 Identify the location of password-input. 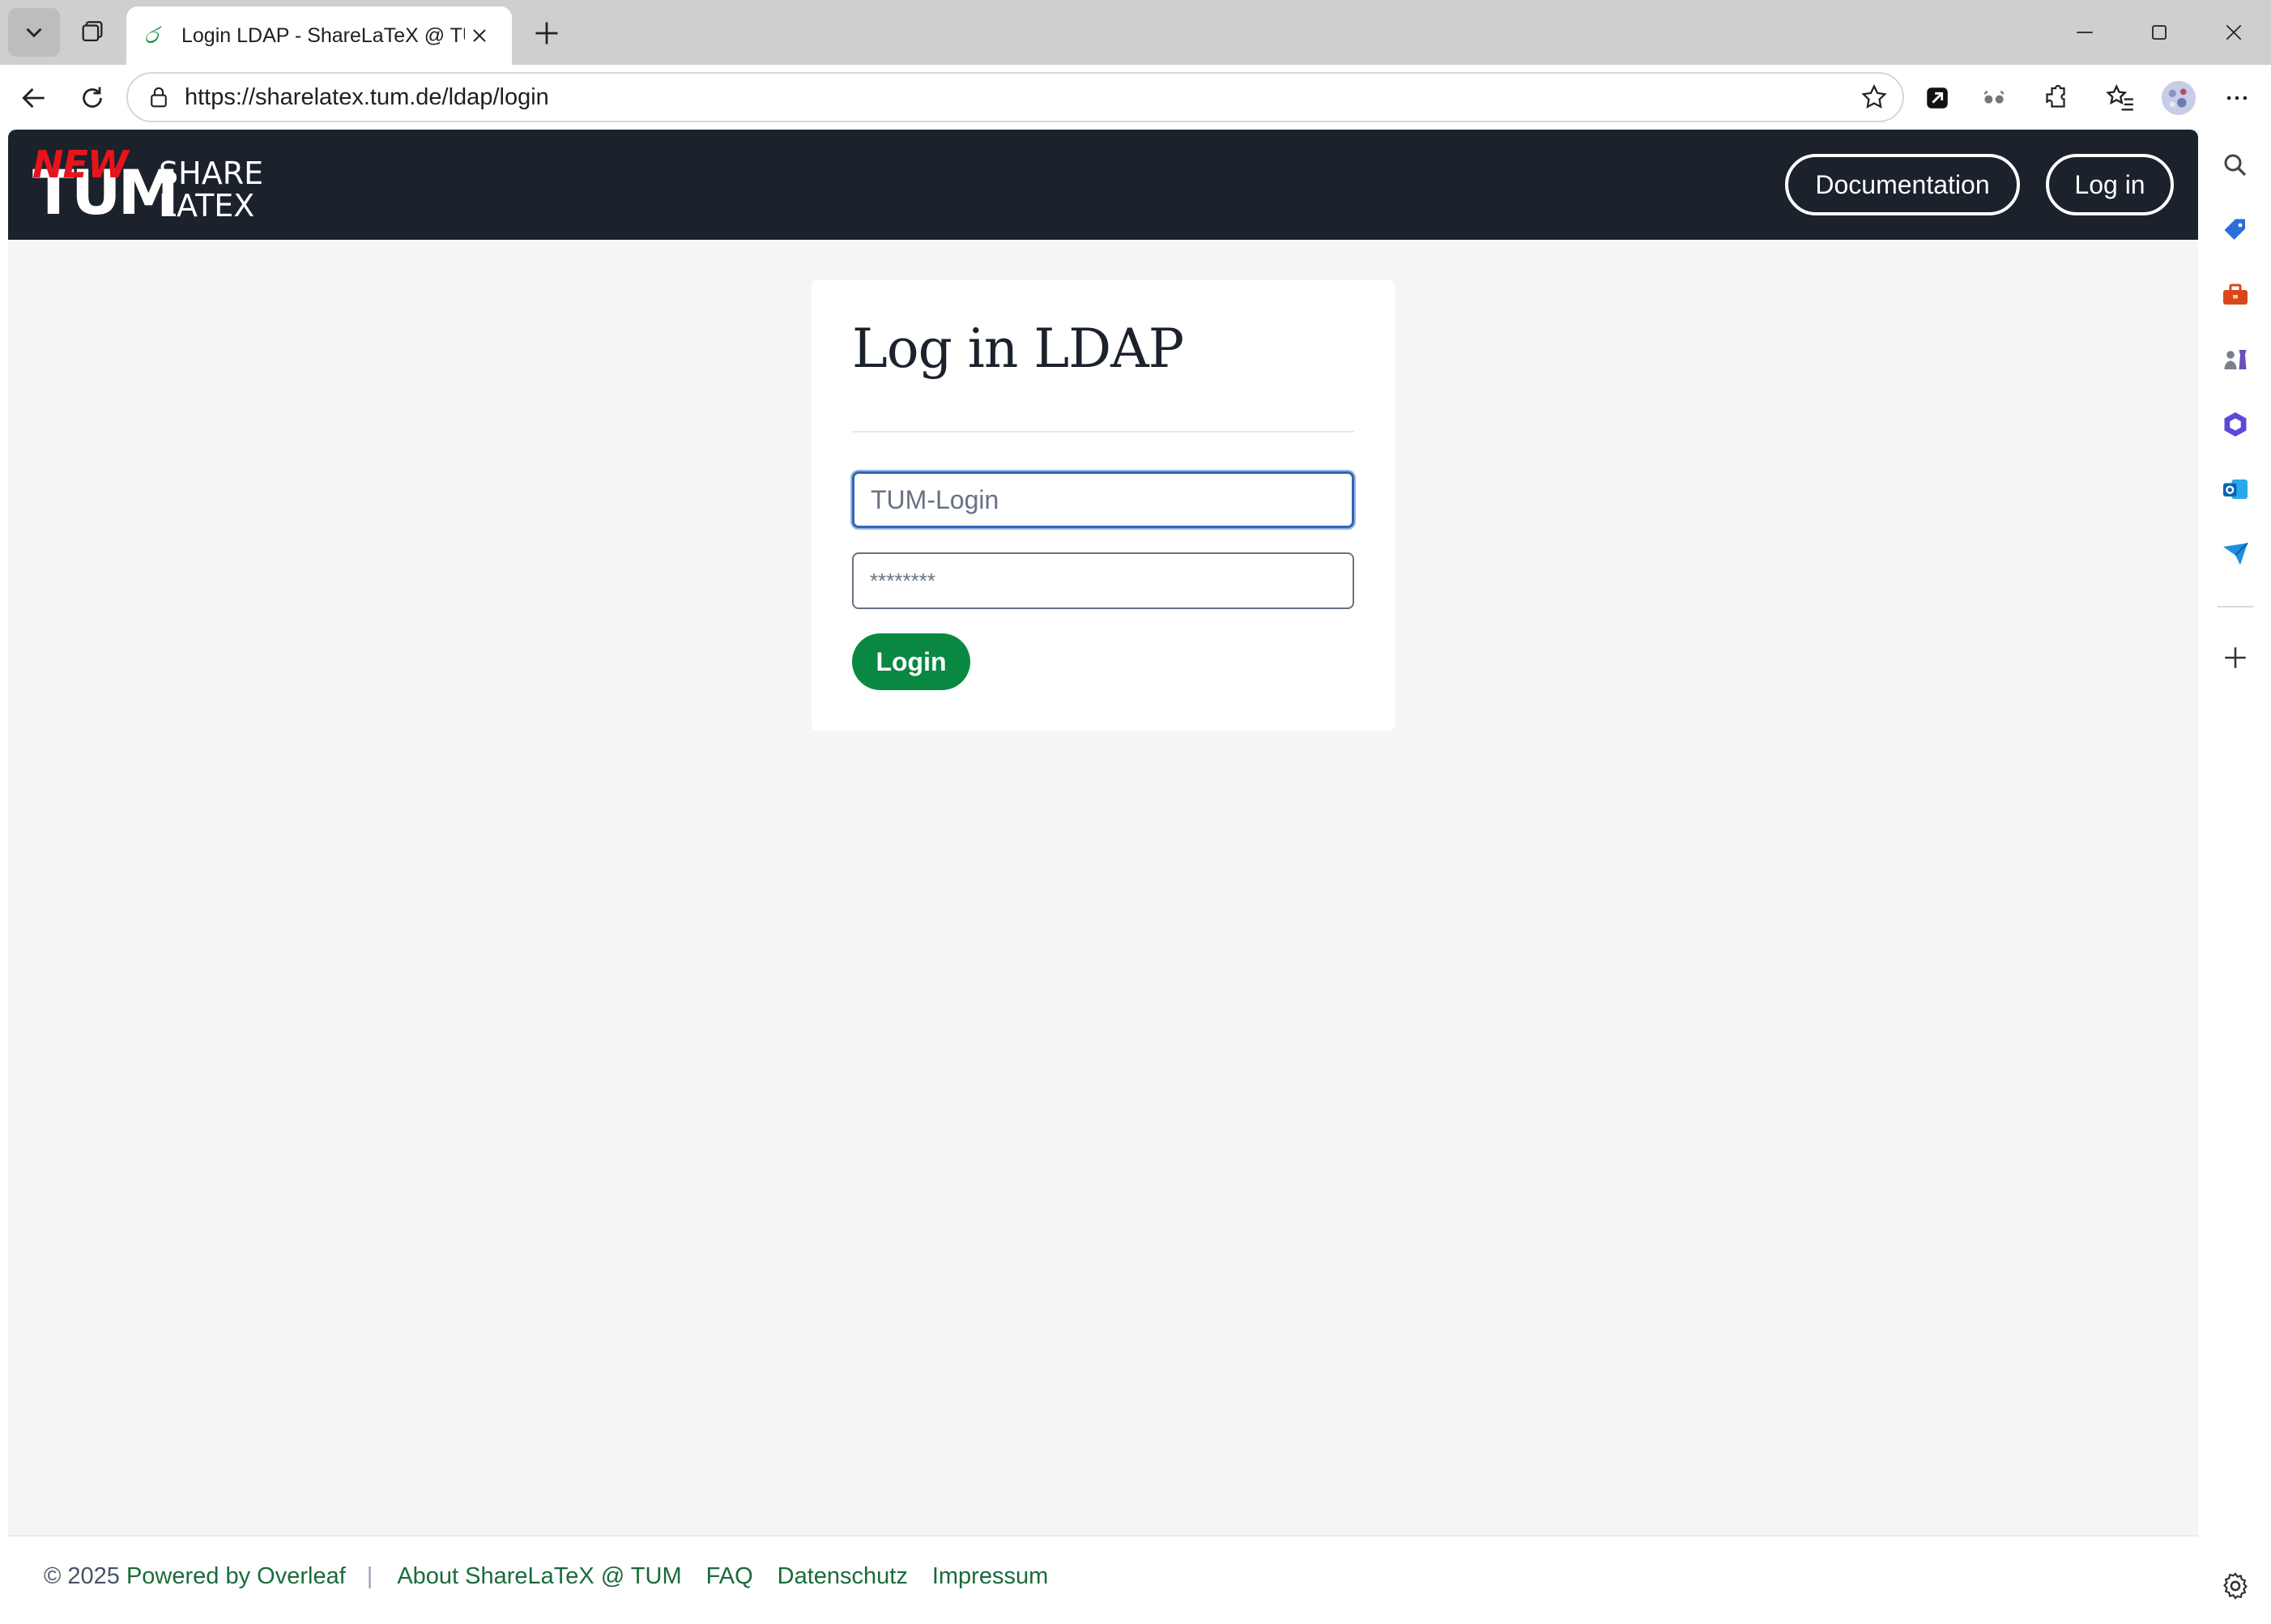
(1103, 580).